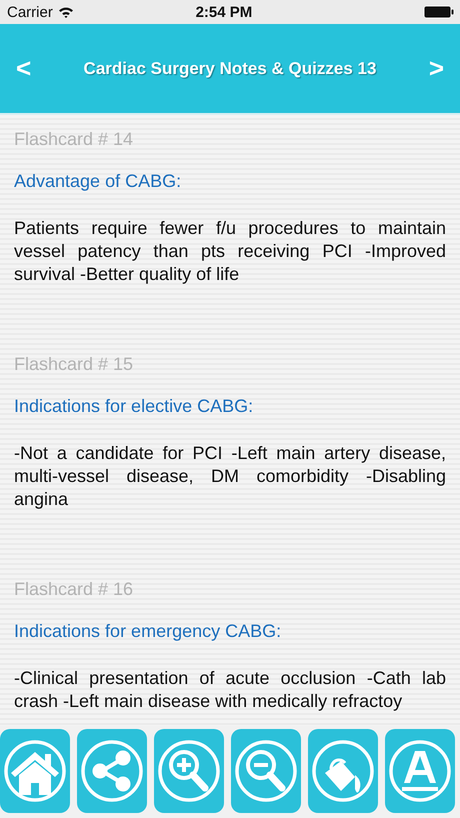 The image size is (460, 818). What do you see at coordinates (148, 632) in the screenshot?
I see `flashcard-question: Indications for emergency CABG:` at bounding box center [148, 632].